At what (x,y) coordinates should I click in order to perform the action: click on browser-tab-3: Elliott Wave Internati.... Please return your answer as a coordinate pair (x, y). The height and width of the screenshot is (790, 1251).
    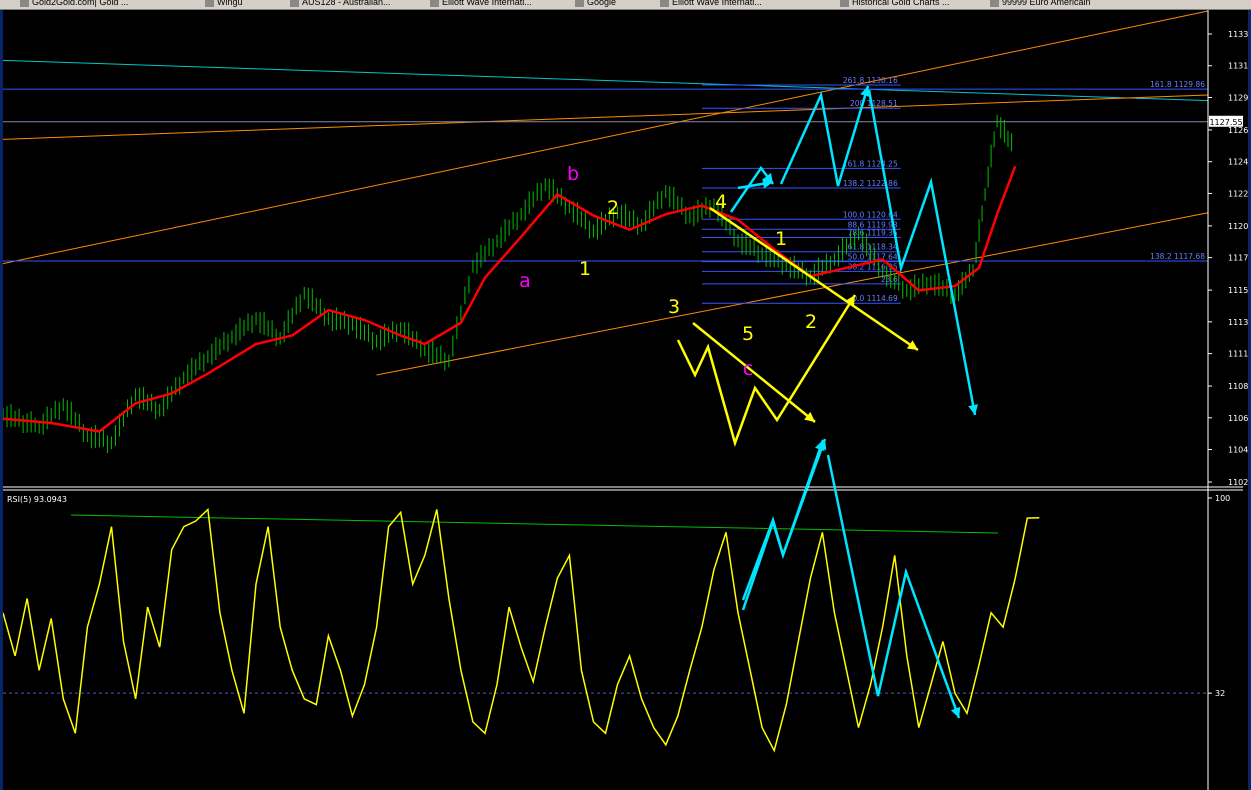
    Looking at the image, I should click on (481, 4).